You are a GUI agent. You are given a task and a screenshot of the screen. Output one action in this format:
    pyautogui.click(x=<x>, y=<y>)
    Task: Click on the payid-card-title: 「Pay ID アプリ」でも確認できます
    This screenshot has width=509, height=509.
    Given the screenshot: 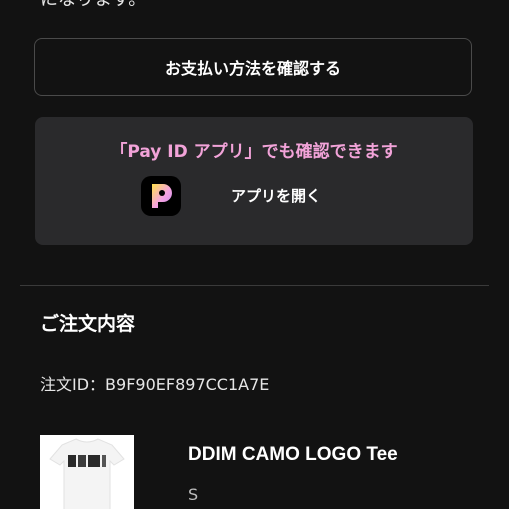 What is the action you would take?
    pyautogui.click(x=254, y=152)
    